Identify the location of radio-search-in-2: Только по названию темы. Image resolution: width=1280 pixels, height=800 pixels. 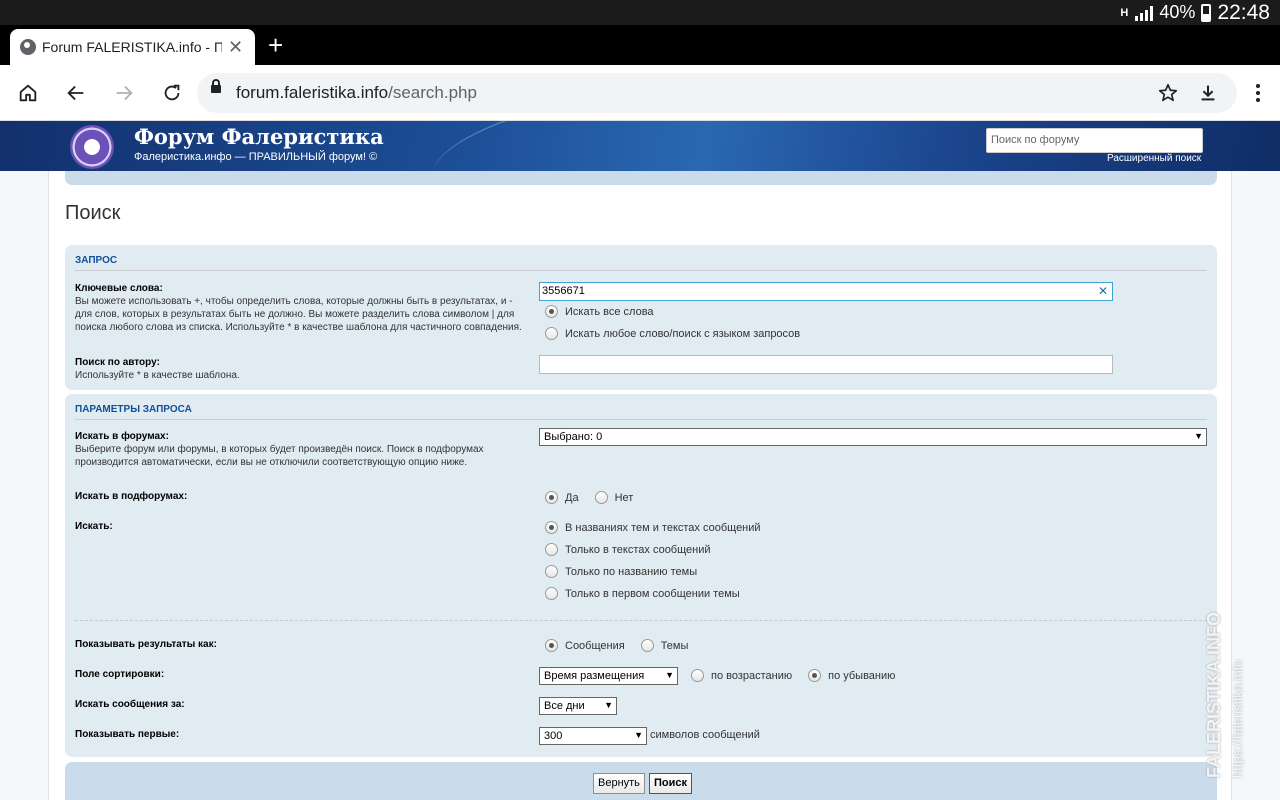
(621, 571).